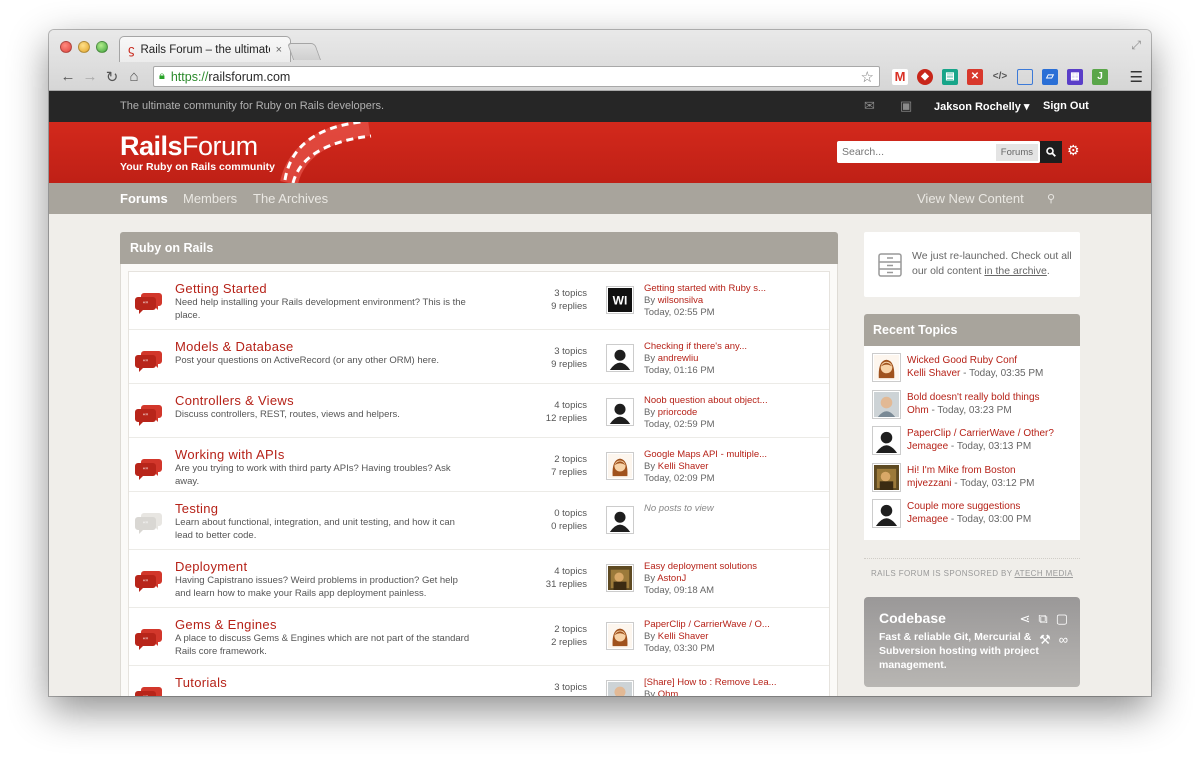 Image resolution: width=1200 pixels, height=764 pixels. What do you see at coordinates (513, 77) in the screenshot?
I see `url-text: https://railsforum.com` at bounding box center [513, 77].